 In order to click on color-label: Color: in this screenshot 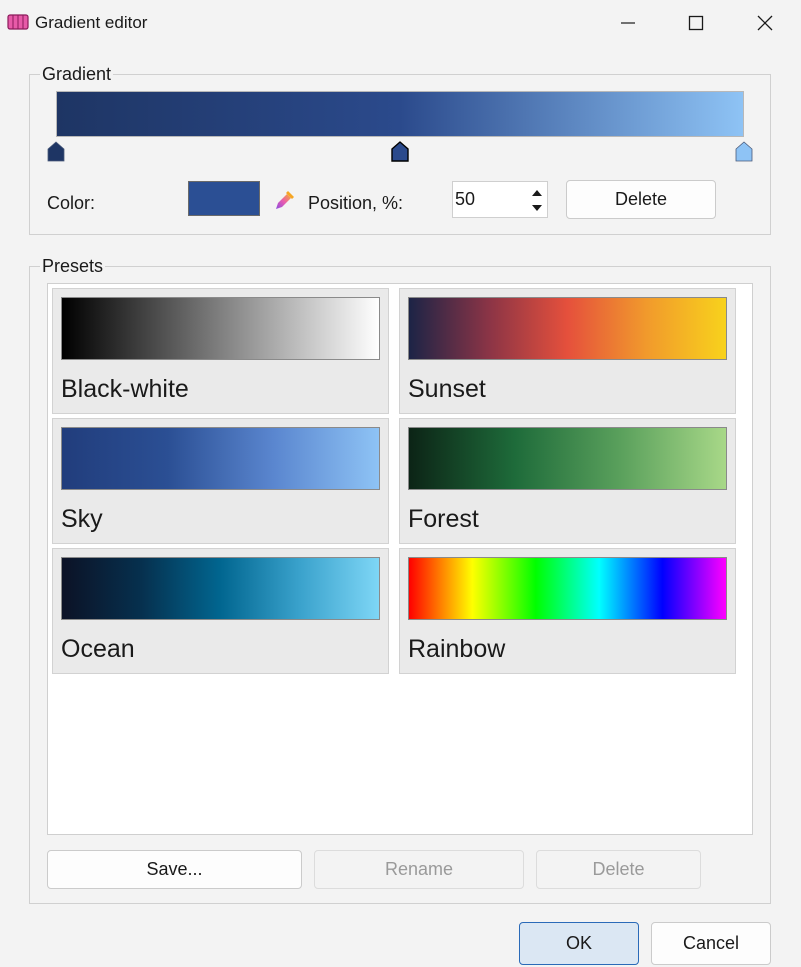, I will do `click(71, 203)`.